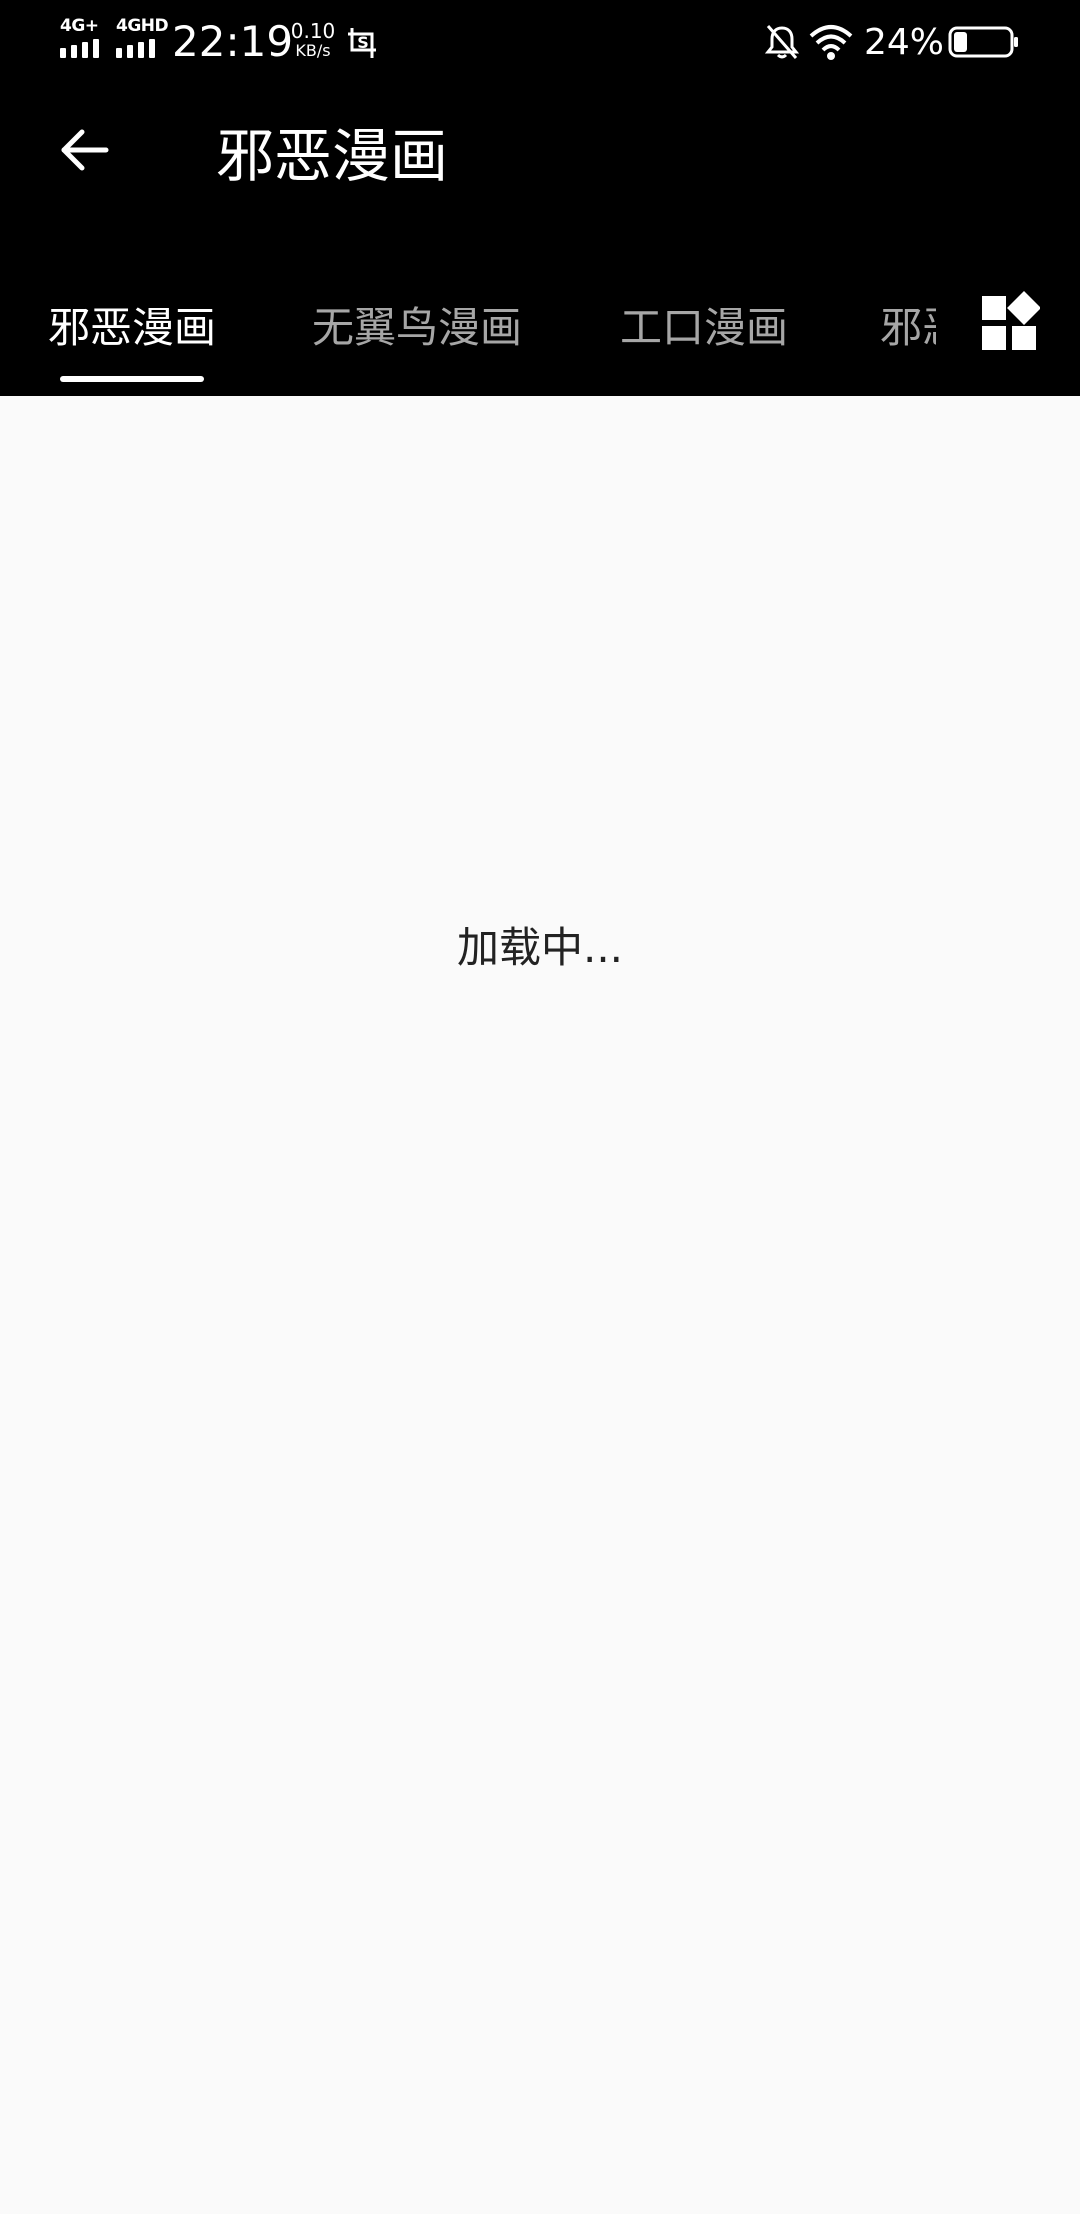 The height and width of the screenshot is (2214, 1080). I want to click on signal-icon: 4GHD, so click(142, 38).